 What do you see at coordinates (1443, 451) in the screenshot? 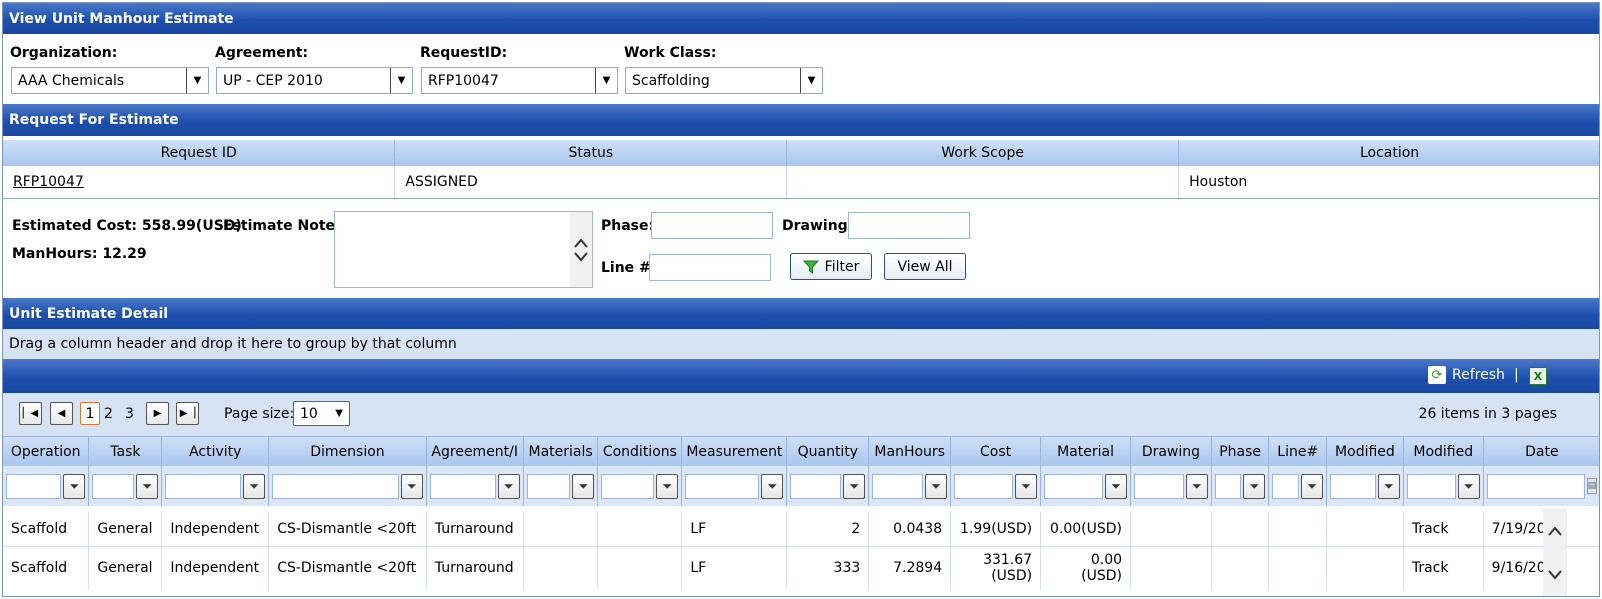
I see `column-header-modified-by: Modified` at bounding box center [1443, 451].